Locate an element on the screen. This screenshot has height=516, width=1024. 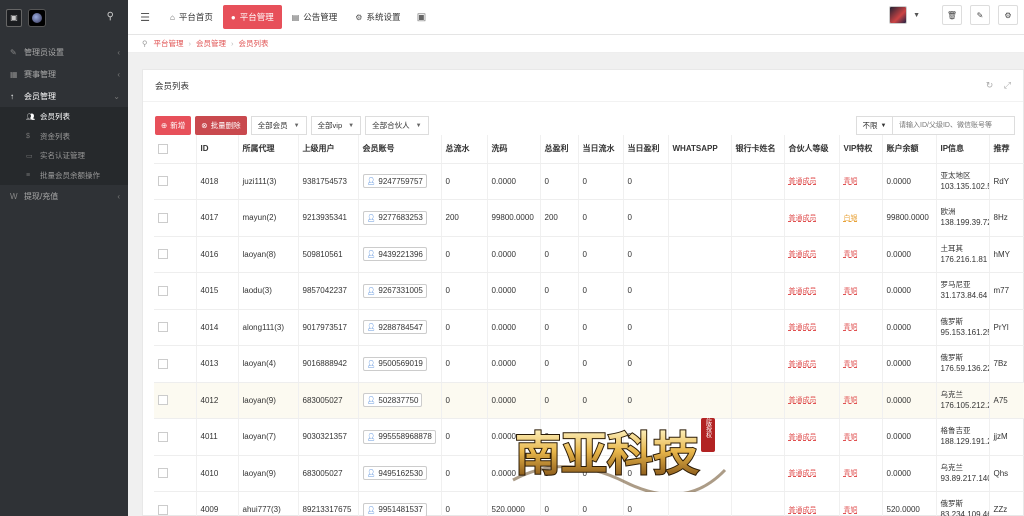
fullscreen-icon: ⤢ is located at coordinates (1007, 85).